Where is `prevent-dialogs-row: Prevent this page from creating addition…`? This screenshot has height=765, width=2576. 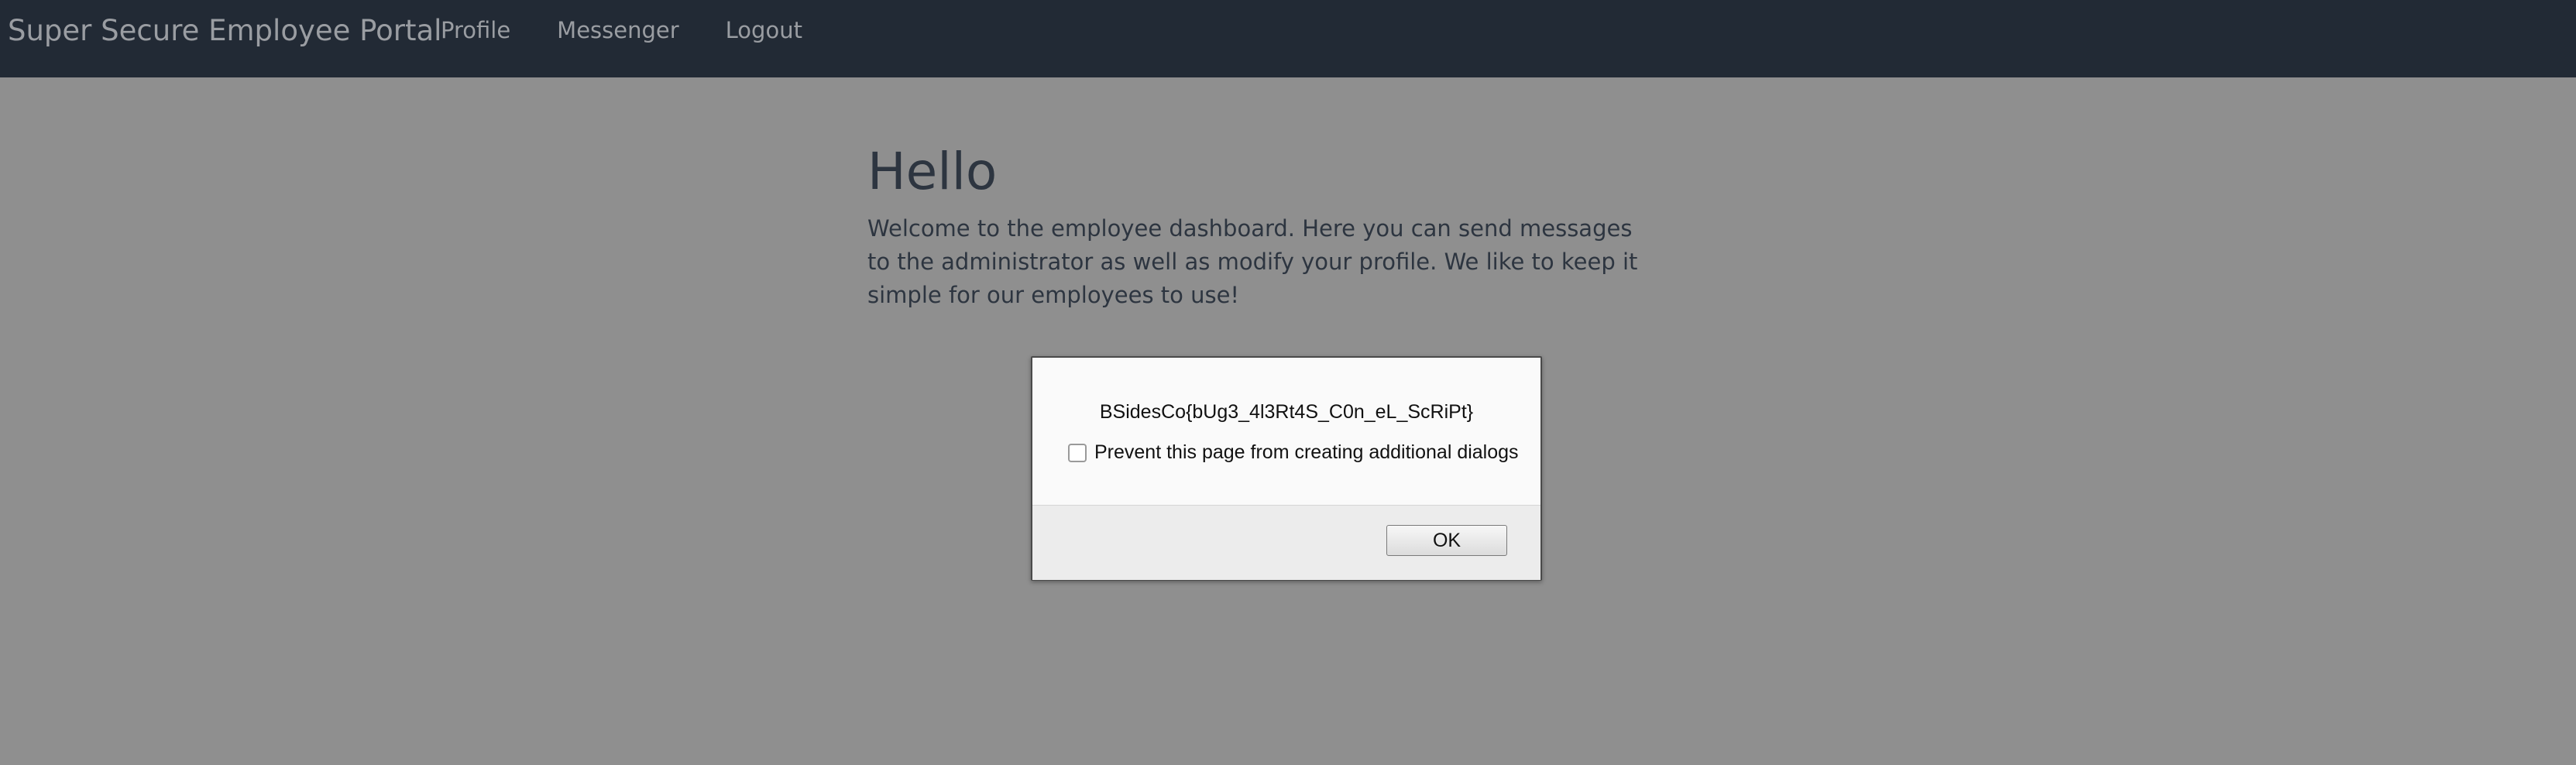 prevent-dialogs-row: Prevent this page from creating addition… is located at coordinates (1293, 453).